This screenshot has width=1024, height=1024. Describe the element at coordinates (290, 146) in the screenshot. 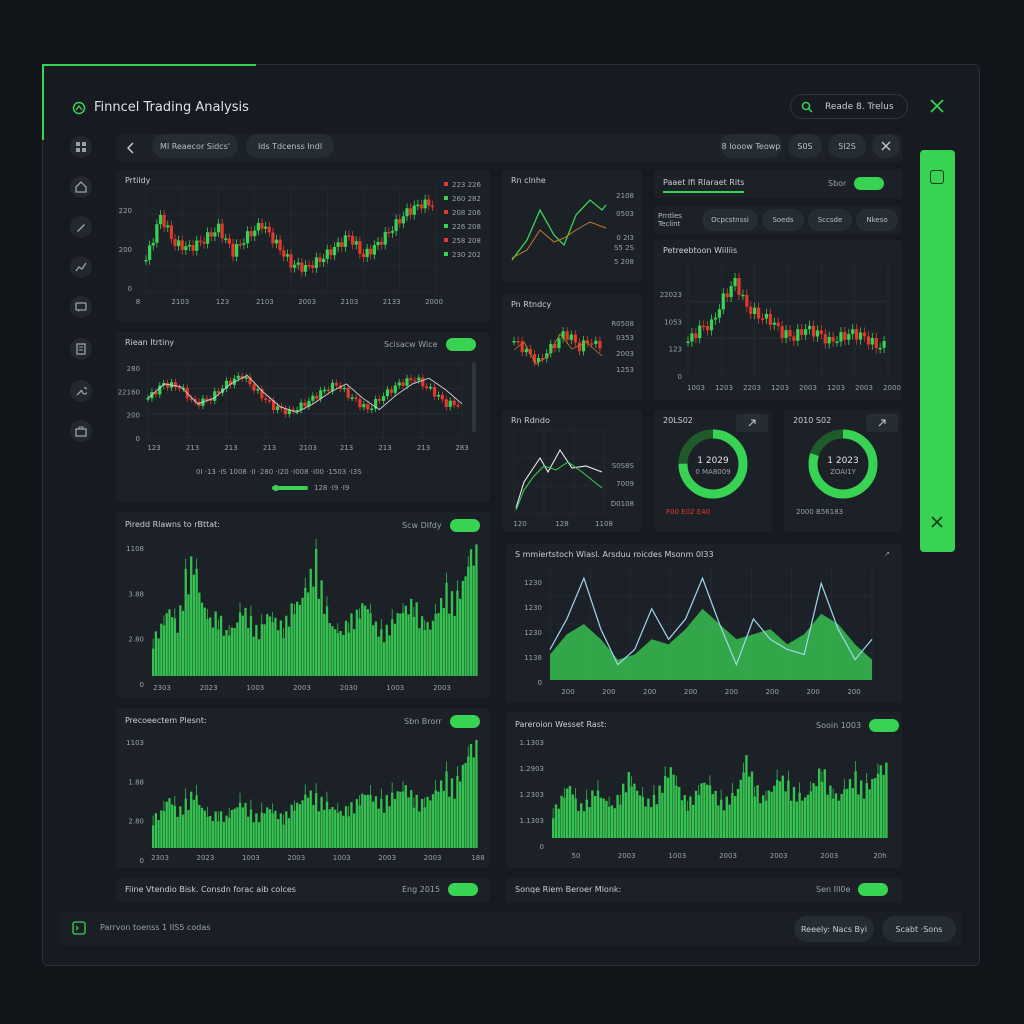

I see `toolbar-pill-2: Ids Tdcenss Indl` at that location.